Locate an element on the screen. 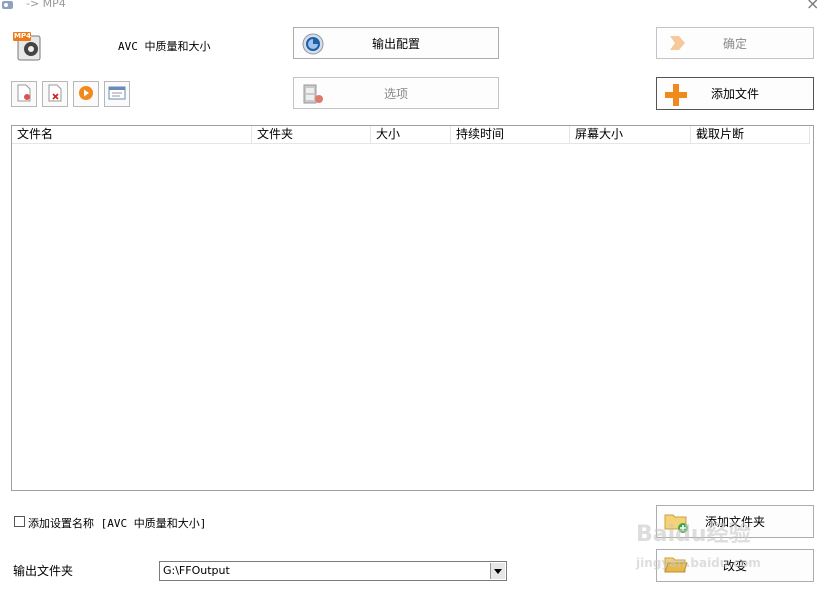 This screenshot has width=826, height=591. options-label: 选项 is located at coordinates (395, 93).